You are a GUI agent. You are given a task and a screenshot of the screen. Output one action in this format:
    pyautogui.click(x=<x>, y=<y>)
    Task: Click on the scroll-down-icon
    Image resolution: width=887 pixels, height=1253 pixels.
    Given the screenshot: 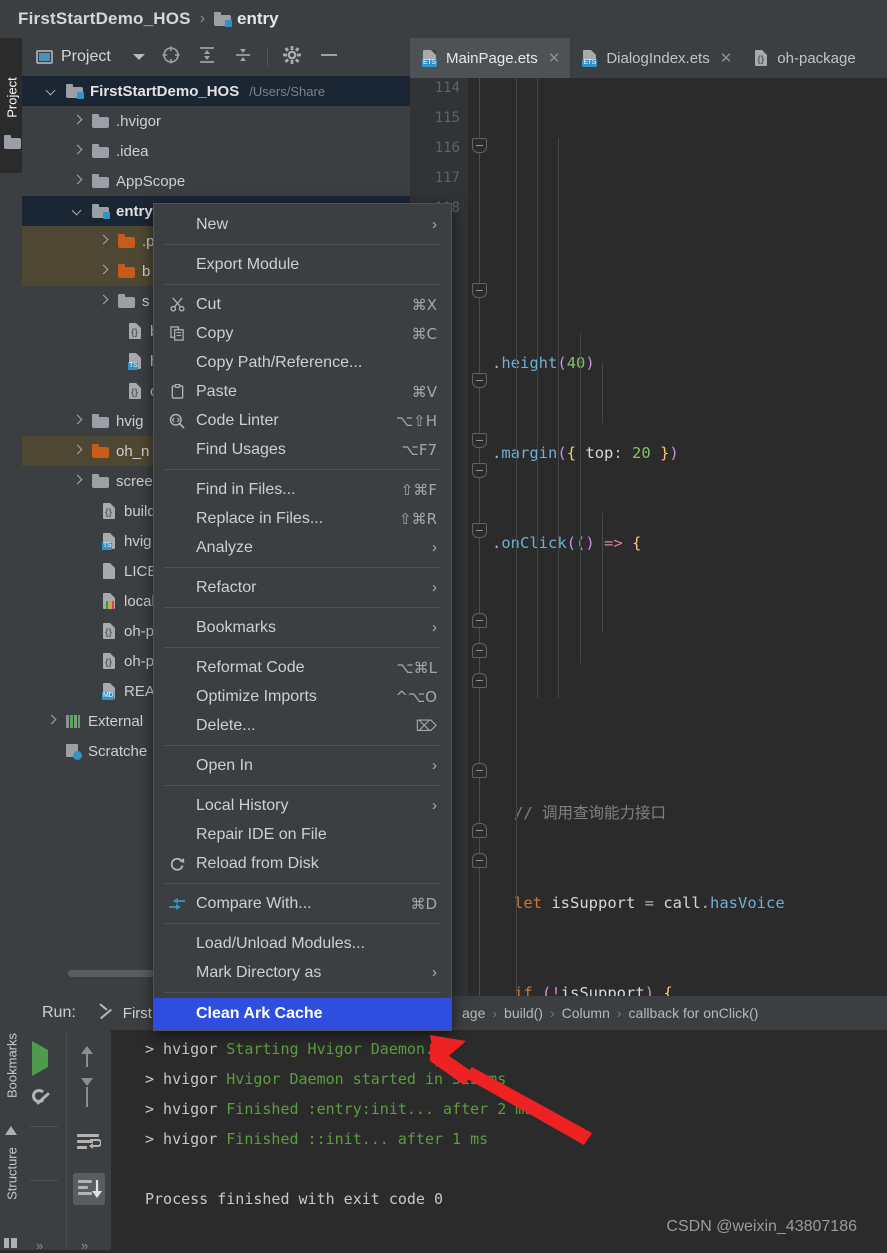 What is the action you would take?
    pyautogui.click(x=90, y=1094)
    